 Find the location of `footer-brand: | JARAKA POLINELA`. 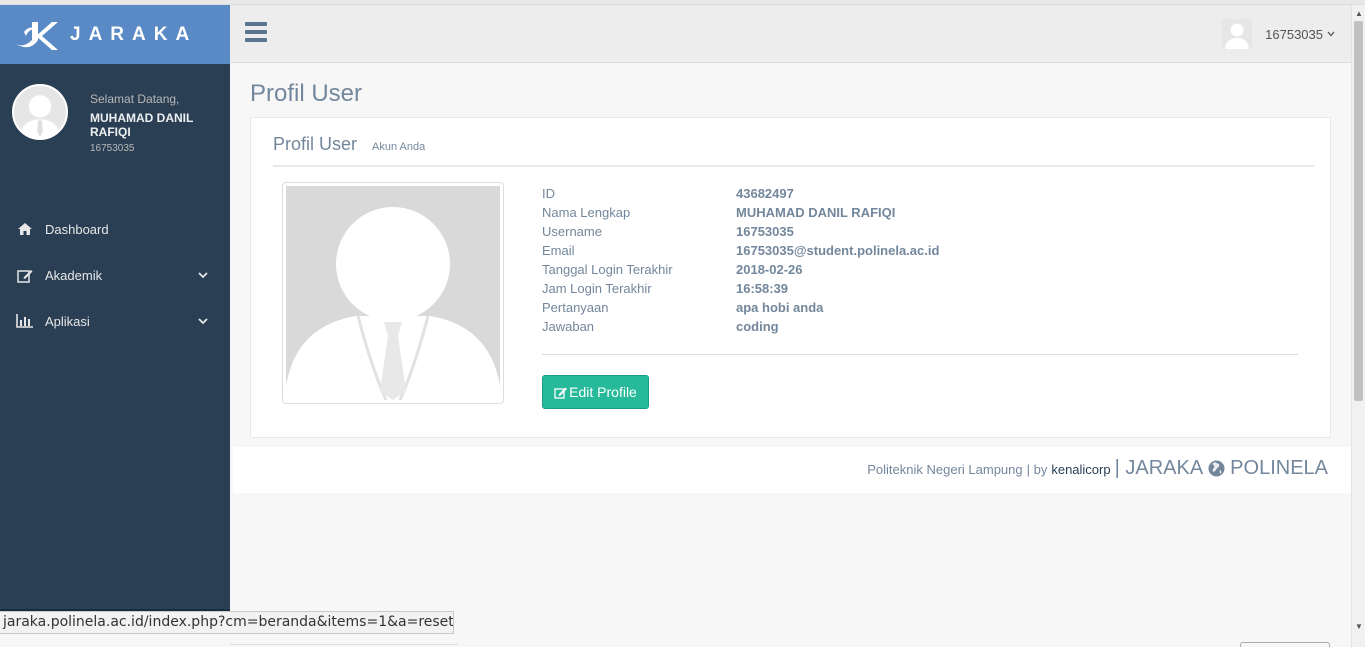

footer-brand: | JARAKA POLINELA is located at coordinates (1221, 468).